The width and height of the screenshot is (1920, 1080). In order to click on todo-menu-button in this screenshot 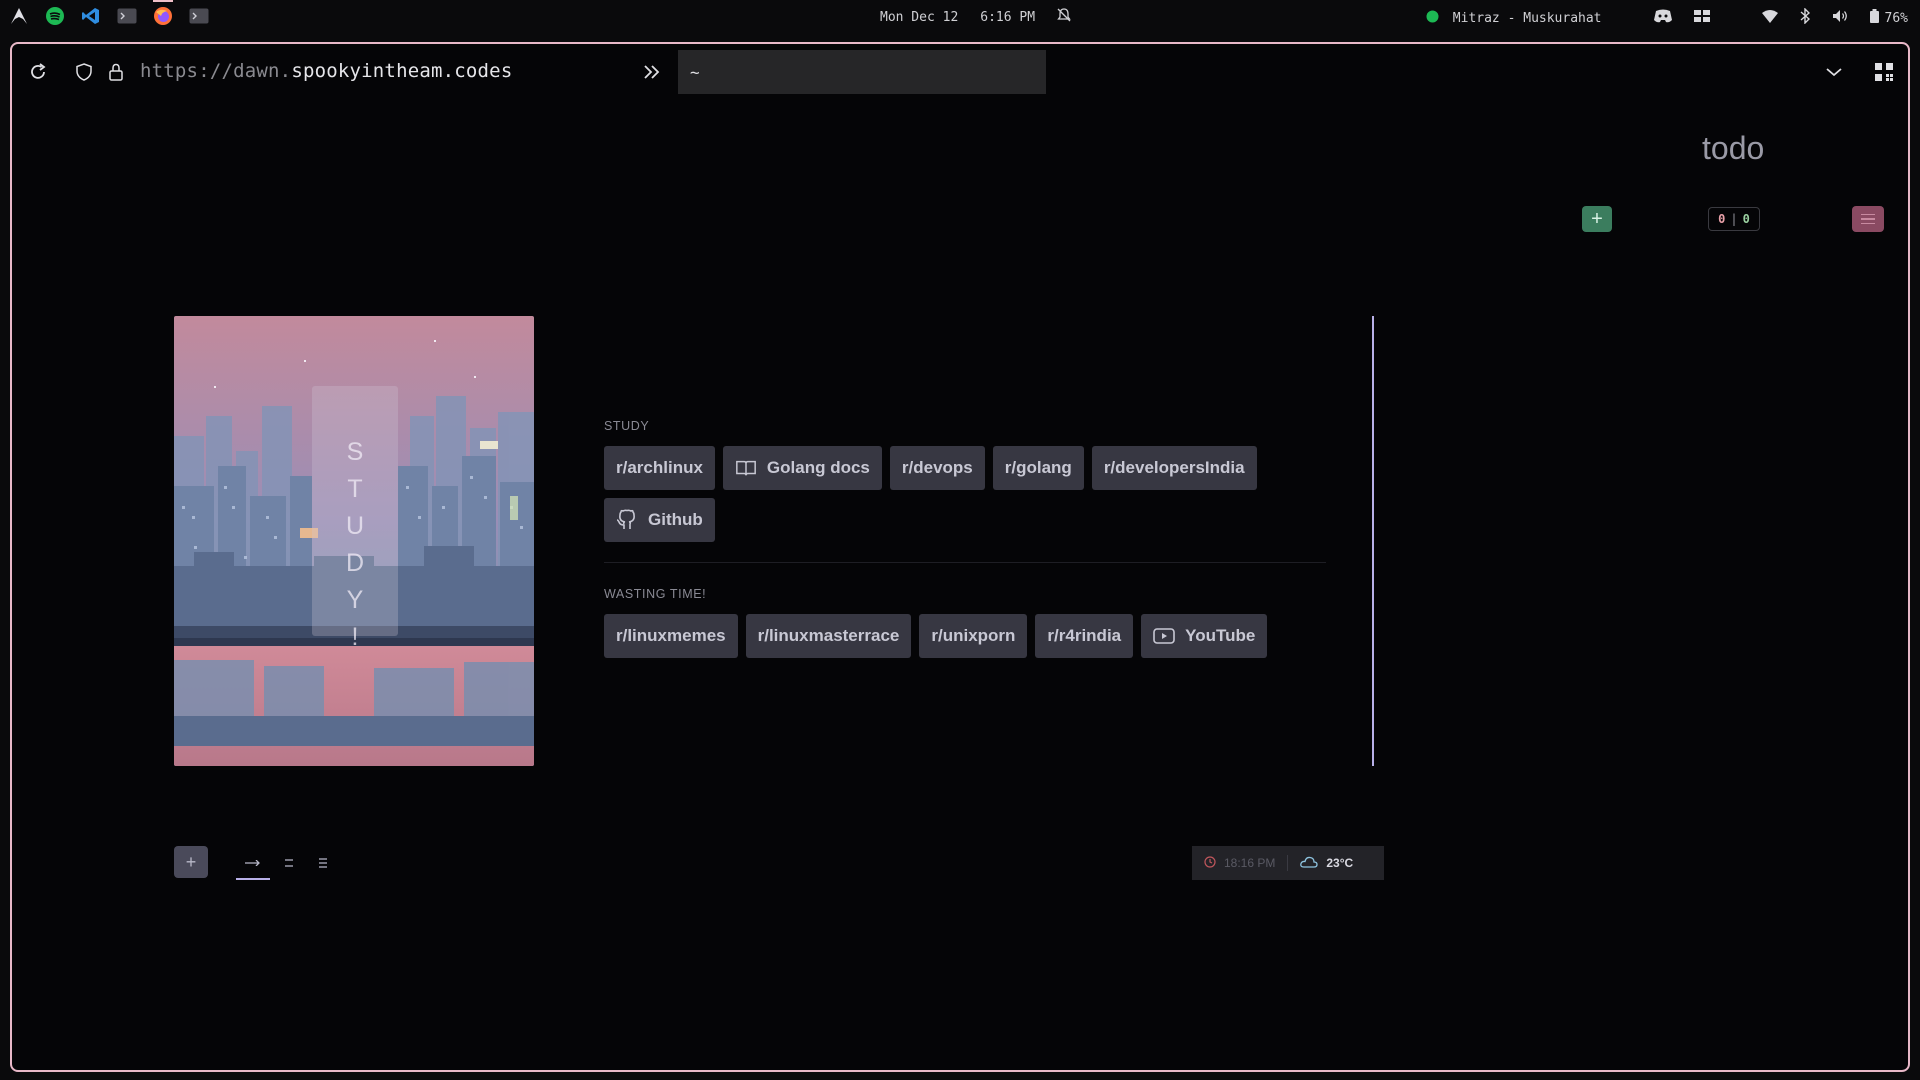, I will do `click(1868, 219)`.